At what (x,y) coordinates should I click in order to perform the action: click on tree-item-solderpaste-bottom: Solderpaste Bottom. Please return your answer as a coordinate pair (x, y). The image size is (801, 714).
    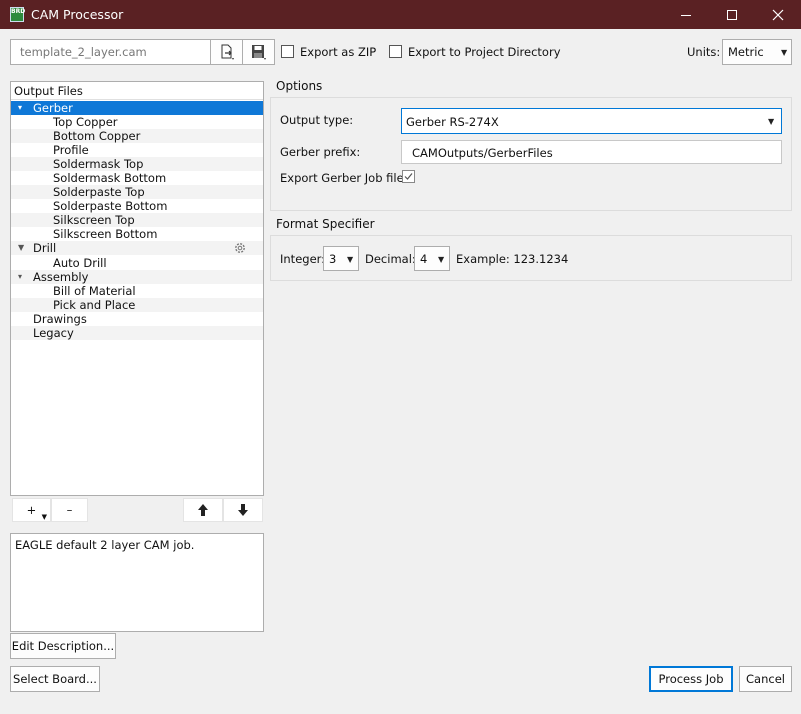
    Looking at the image, I should click on (137, 206).